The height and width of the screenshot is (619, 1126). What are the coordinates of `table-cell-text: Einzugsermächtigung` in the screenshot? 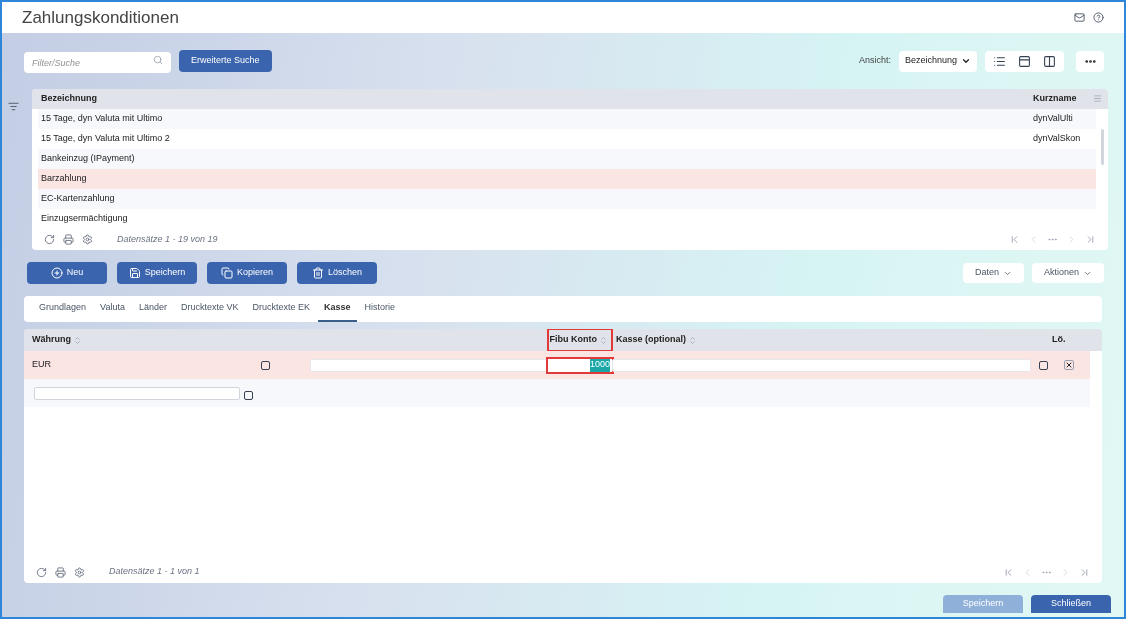 It's located at (85, 218).